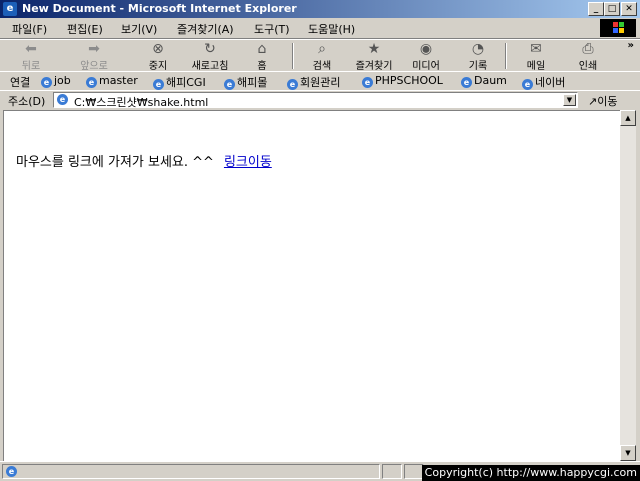 Image resolution: width=640 pixels, height=481 pixels. What do you see at coordinates (628, 285) in the screenshot?
I see `vertical-scrollbar: ▲ ▼` at bounding box center [628, 285].